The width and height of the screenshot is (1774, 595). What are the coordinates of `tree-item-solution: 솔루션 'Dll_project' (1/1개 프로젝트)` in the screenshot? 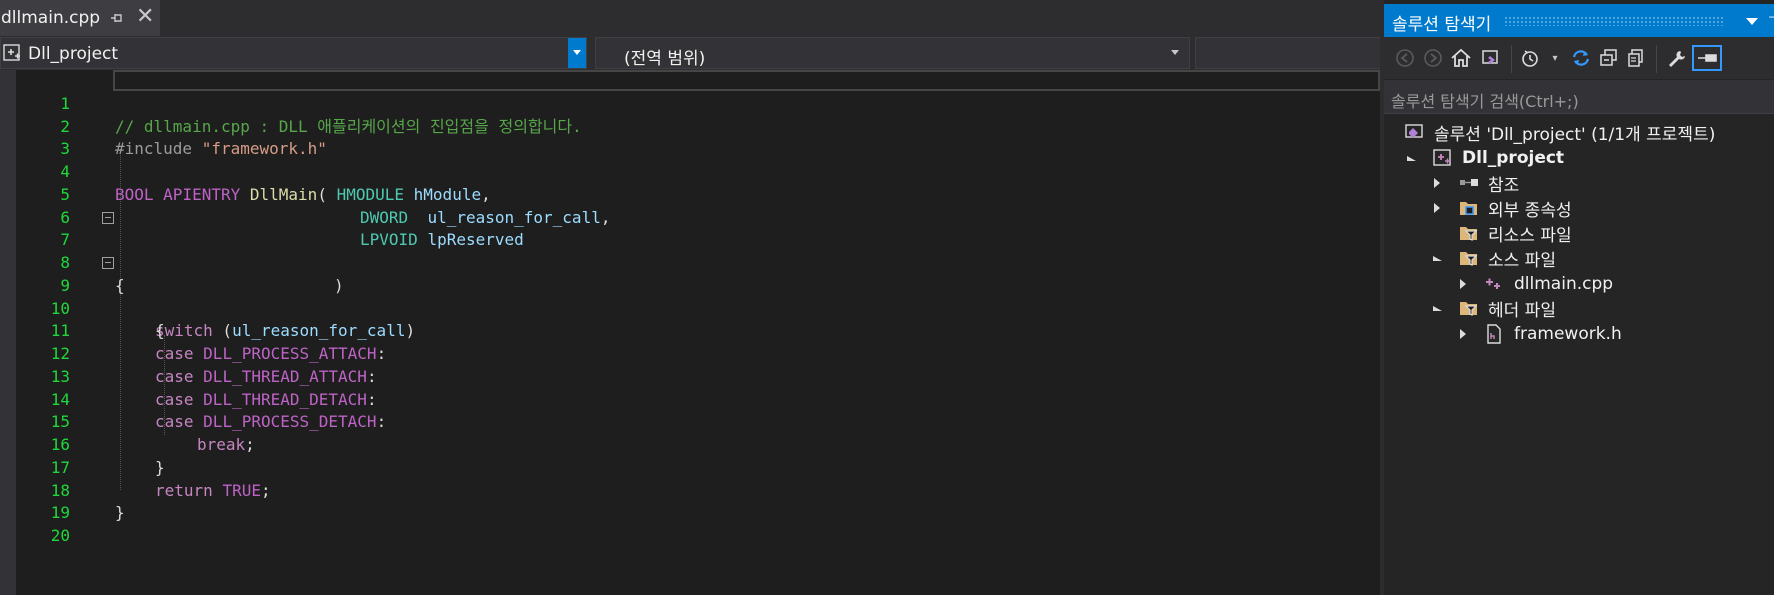 It's located at (1559, 132).